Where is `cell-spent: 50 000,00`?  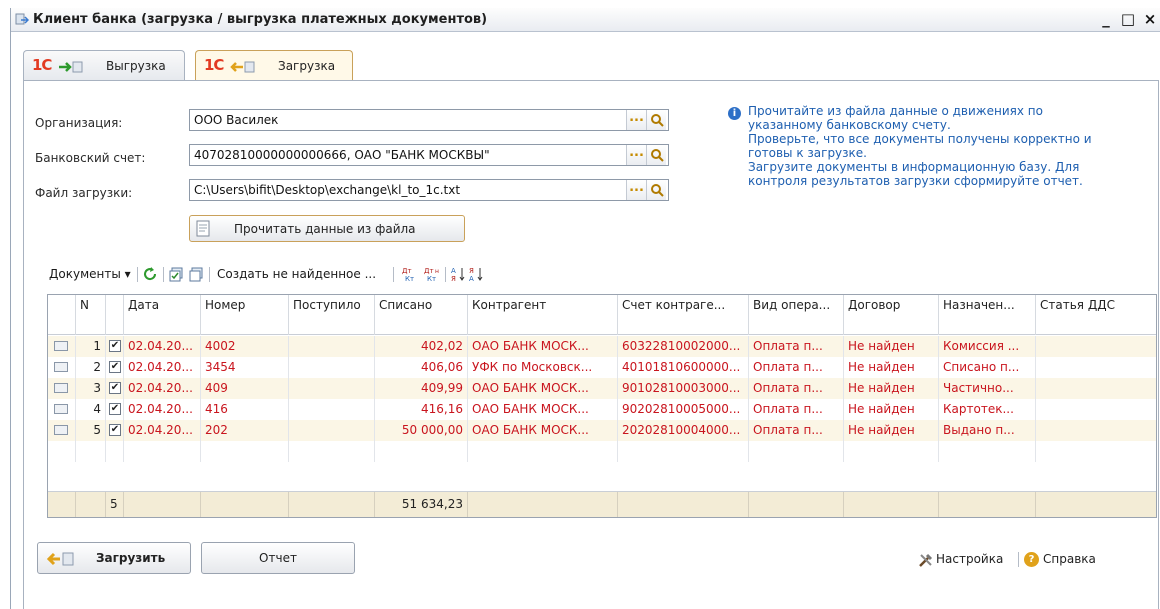
cell-spent: 50 000,00 is located at coordinates (421, 430).